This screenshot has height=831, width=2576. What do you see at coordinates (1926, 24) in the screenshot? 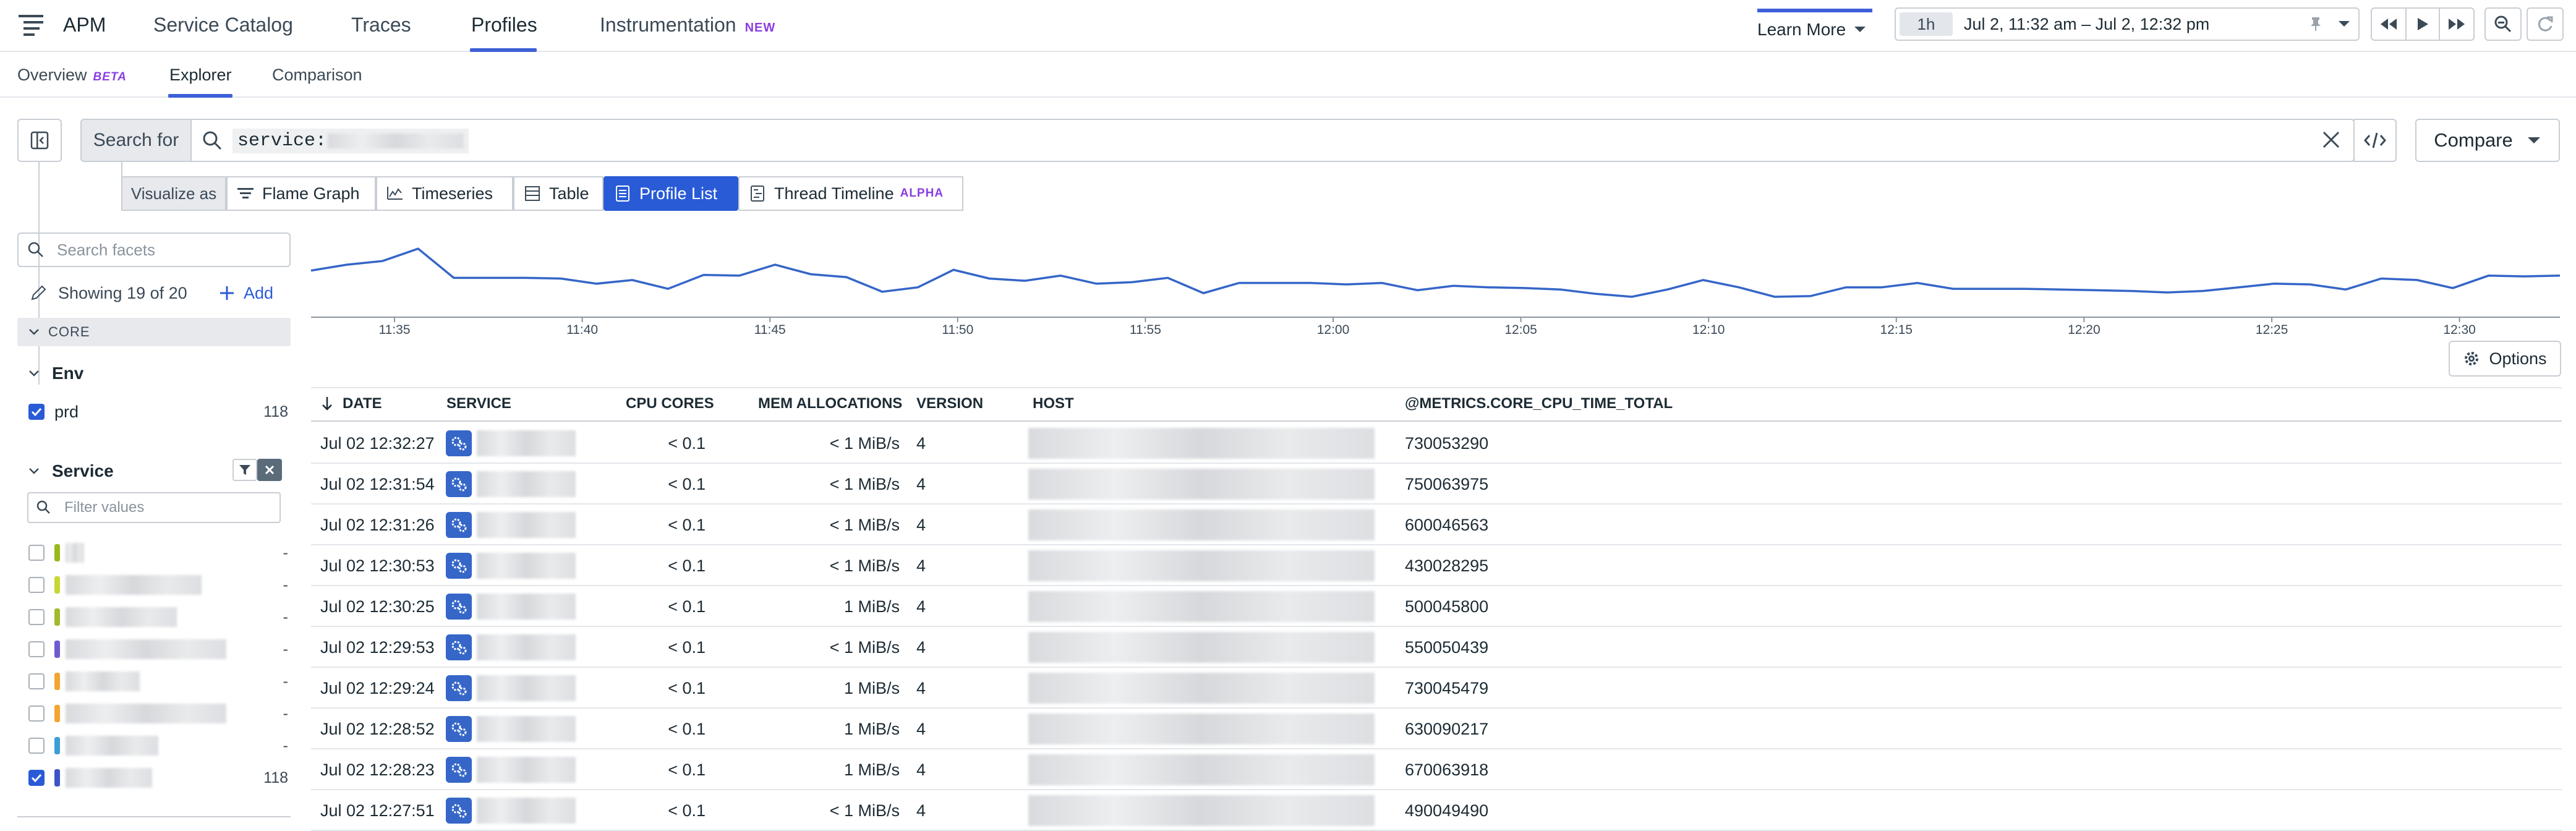
I see `time-preset: 1h` at bounding box center [1926, 24].